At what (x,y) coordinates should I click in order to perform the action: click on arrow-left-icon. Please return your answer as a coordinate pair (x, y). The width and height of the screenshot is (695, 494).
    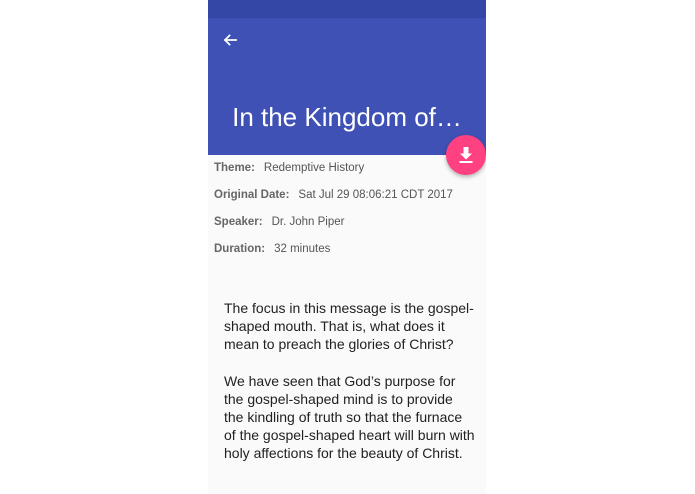
    Looking at the image, I should click on (230, 40).